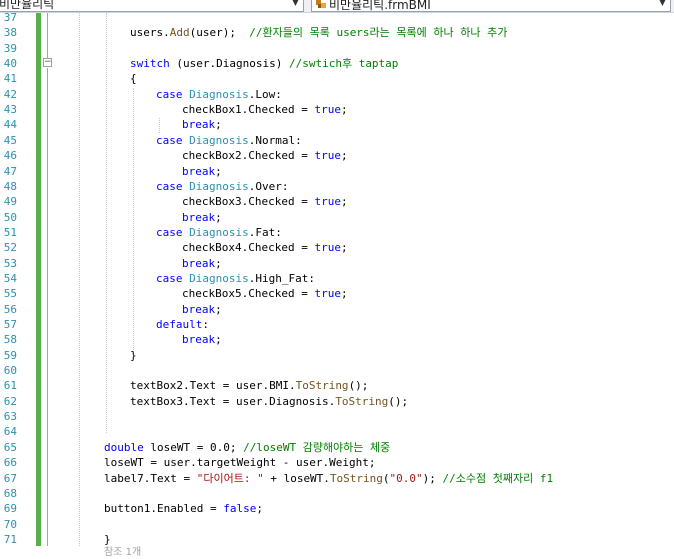 This screenshot has height=559, width=674. What do you see at coordinates (247, 447) in the screenshot?
I see `code-line: double loseWT = 0.0; //loseWT 감량해야하는 체중` at bounding box center [247, 447].